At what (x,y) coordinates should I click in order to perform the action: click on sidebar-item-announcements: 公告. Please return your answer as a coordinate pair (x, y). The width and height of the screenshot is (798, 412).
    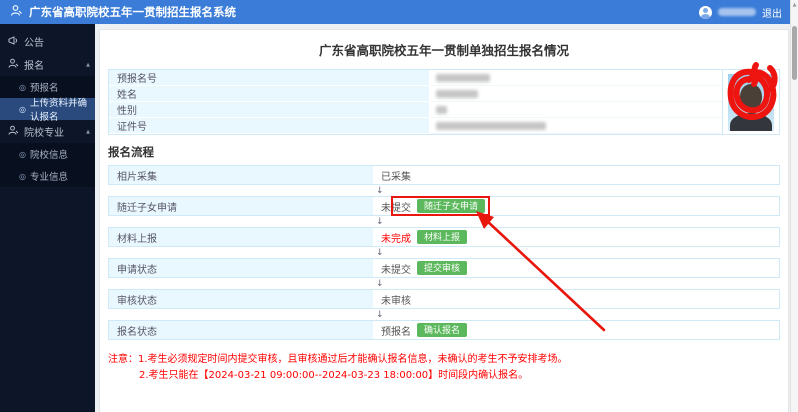
    Looking at the image, I should click on (47, 41).